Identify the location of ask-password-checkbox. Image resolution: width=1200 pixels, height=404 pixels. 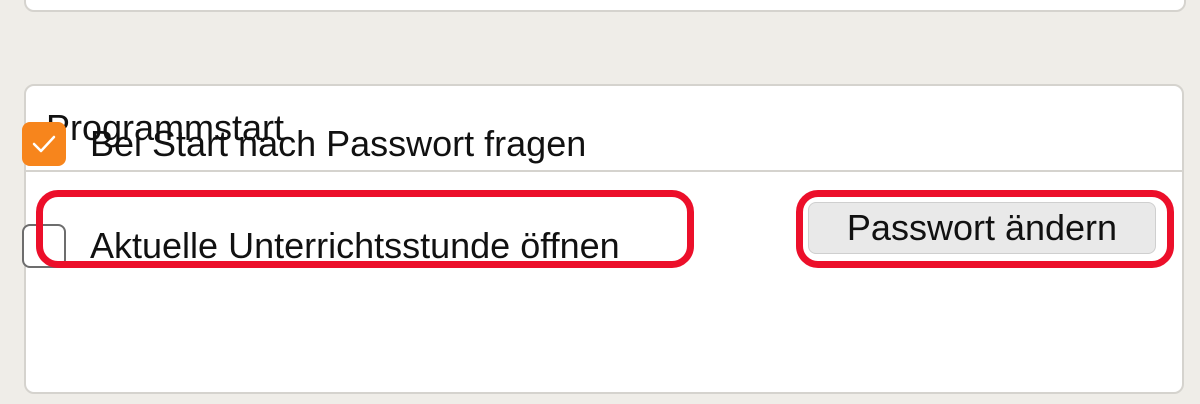
(44, 144).